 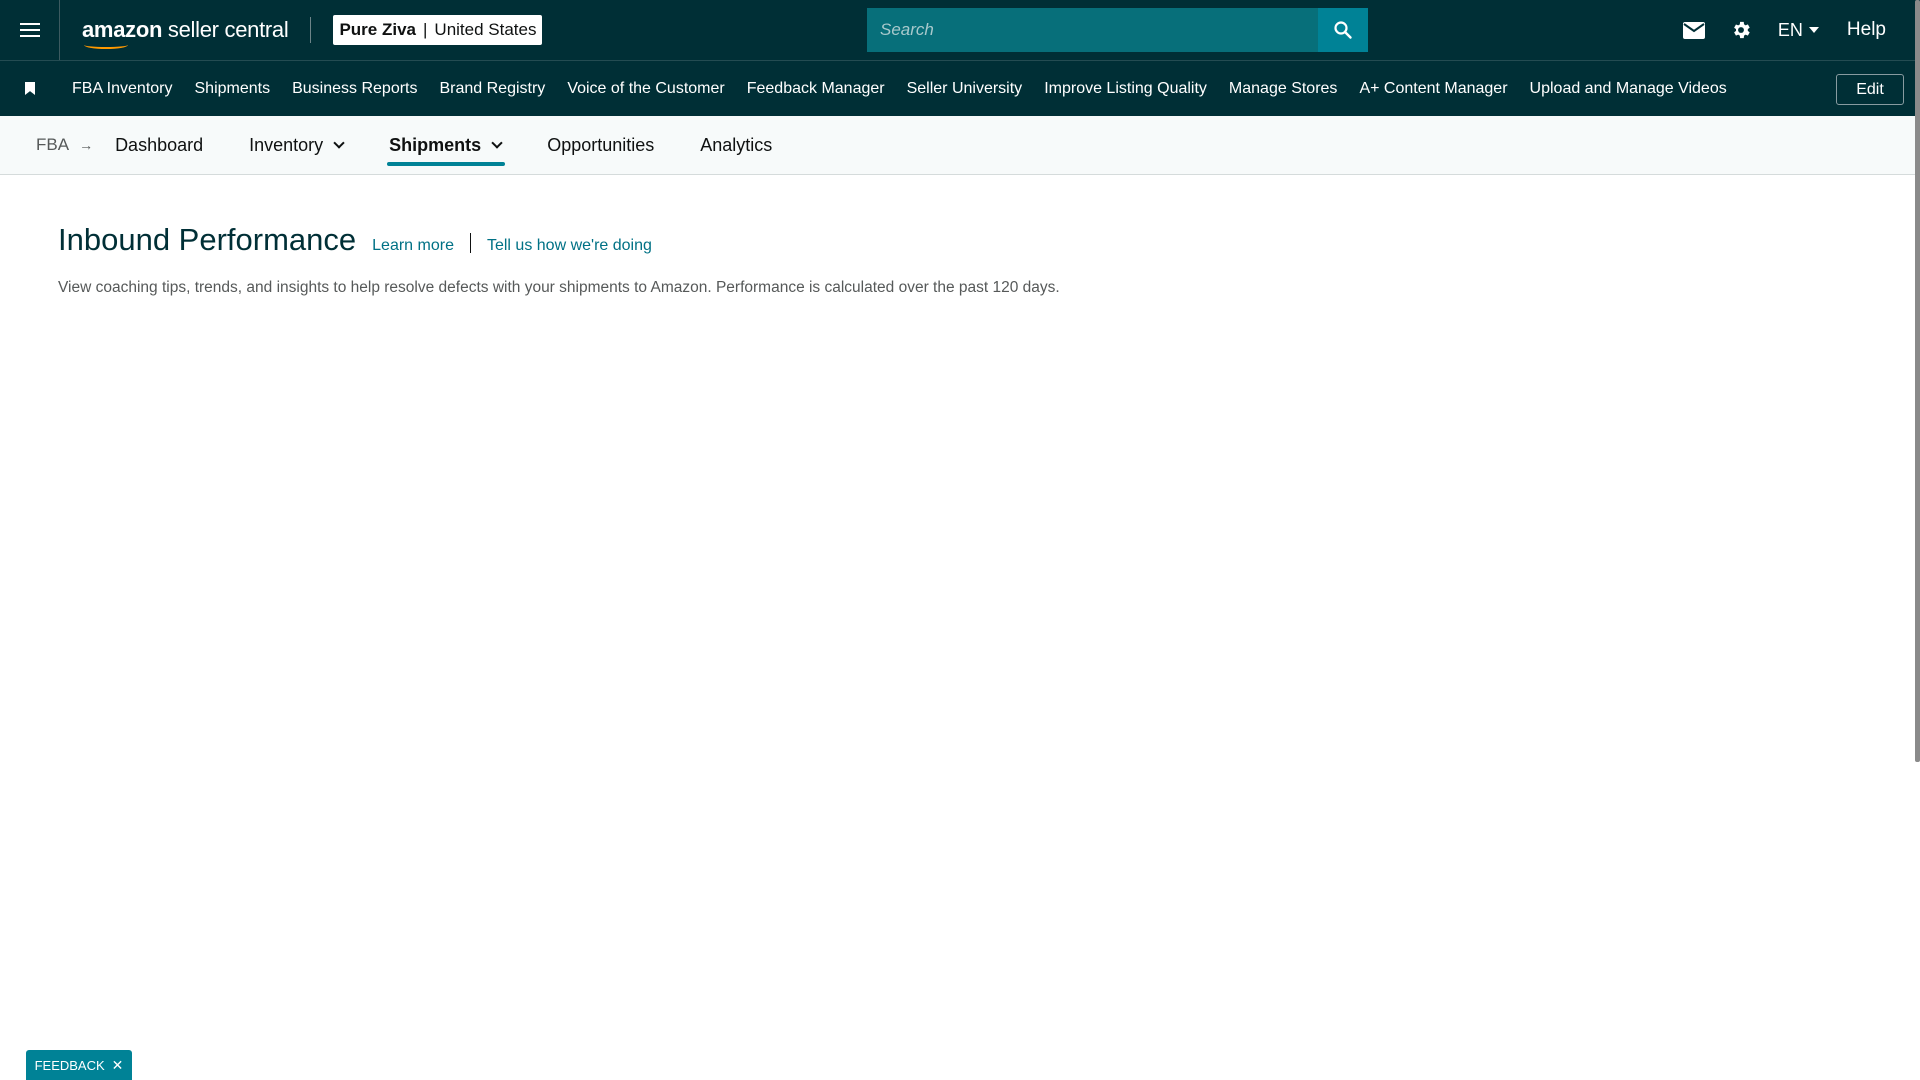 I want to click on nav-business-reports: Business Reports, so click(x=354, y=89).